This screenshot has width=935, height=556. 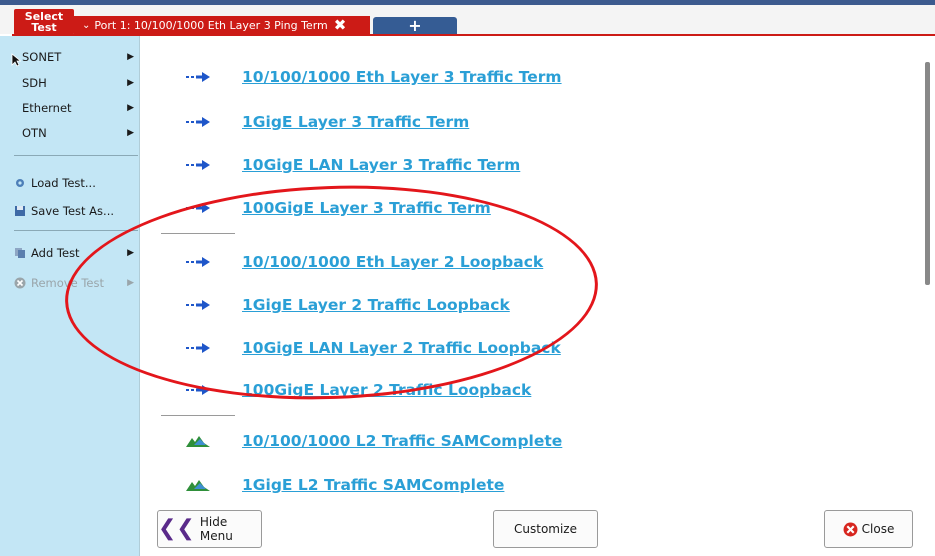 I want to click on remove-icon, so click(x=20, y=283).